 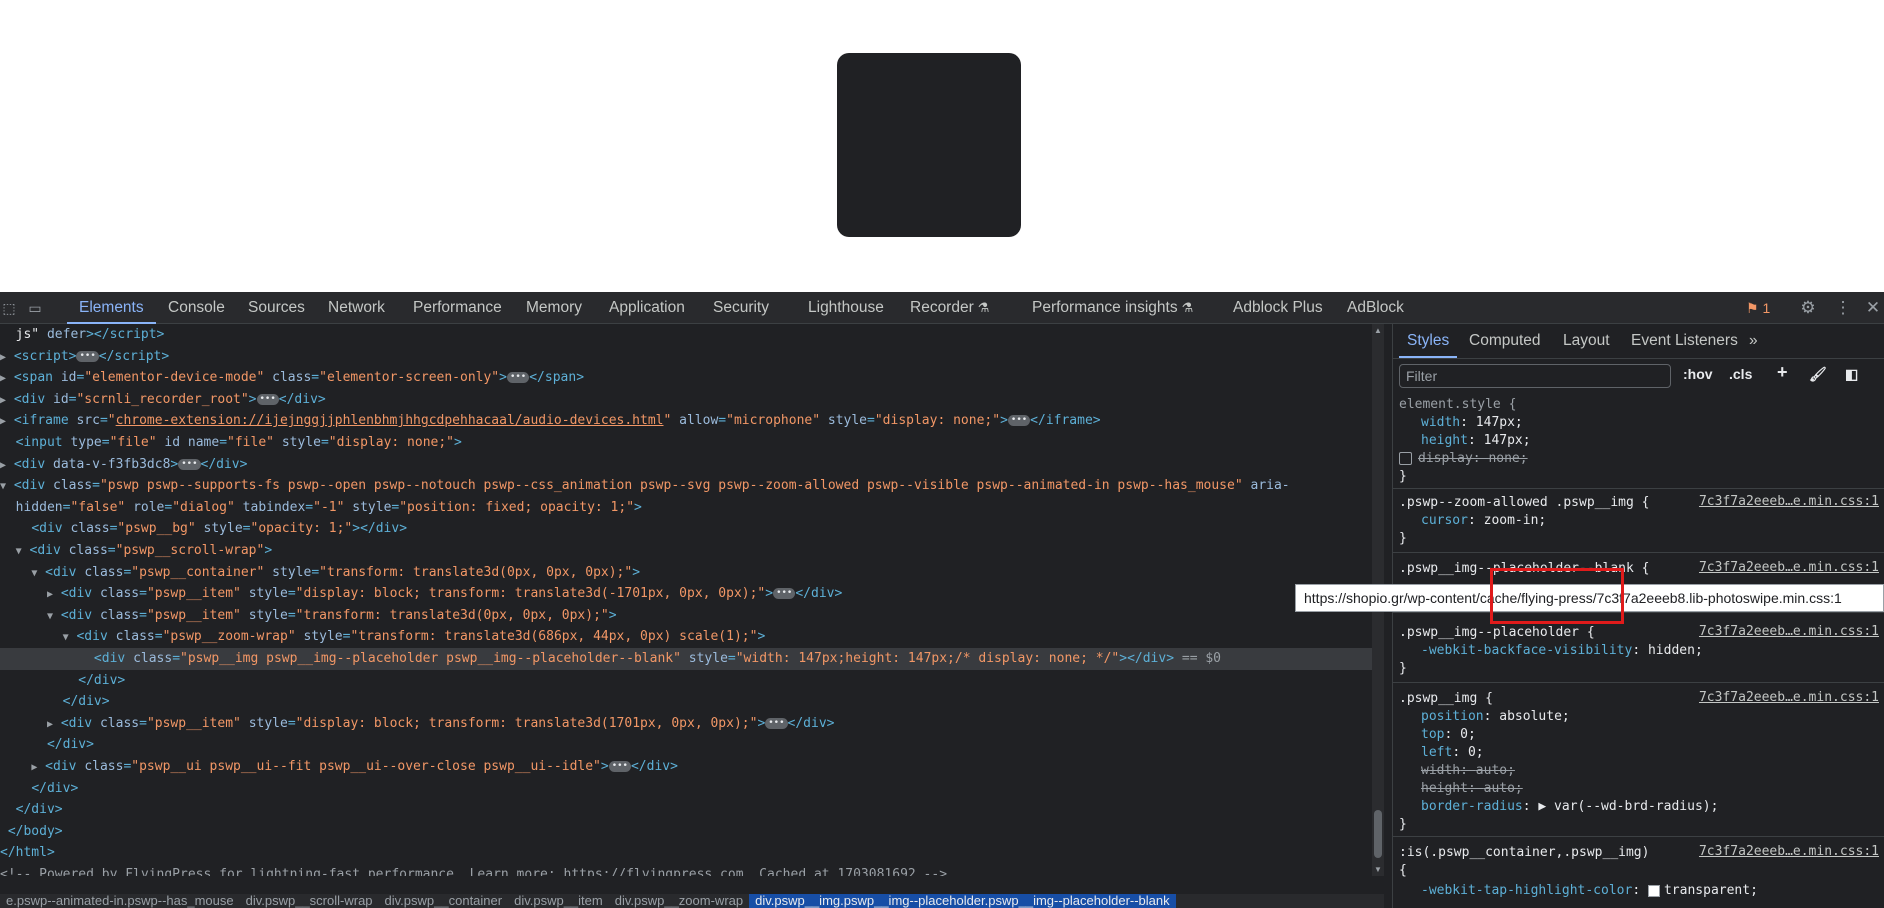 I want to click on breadcrumb-item: div.pswp__container, so click(x=444, y=901).